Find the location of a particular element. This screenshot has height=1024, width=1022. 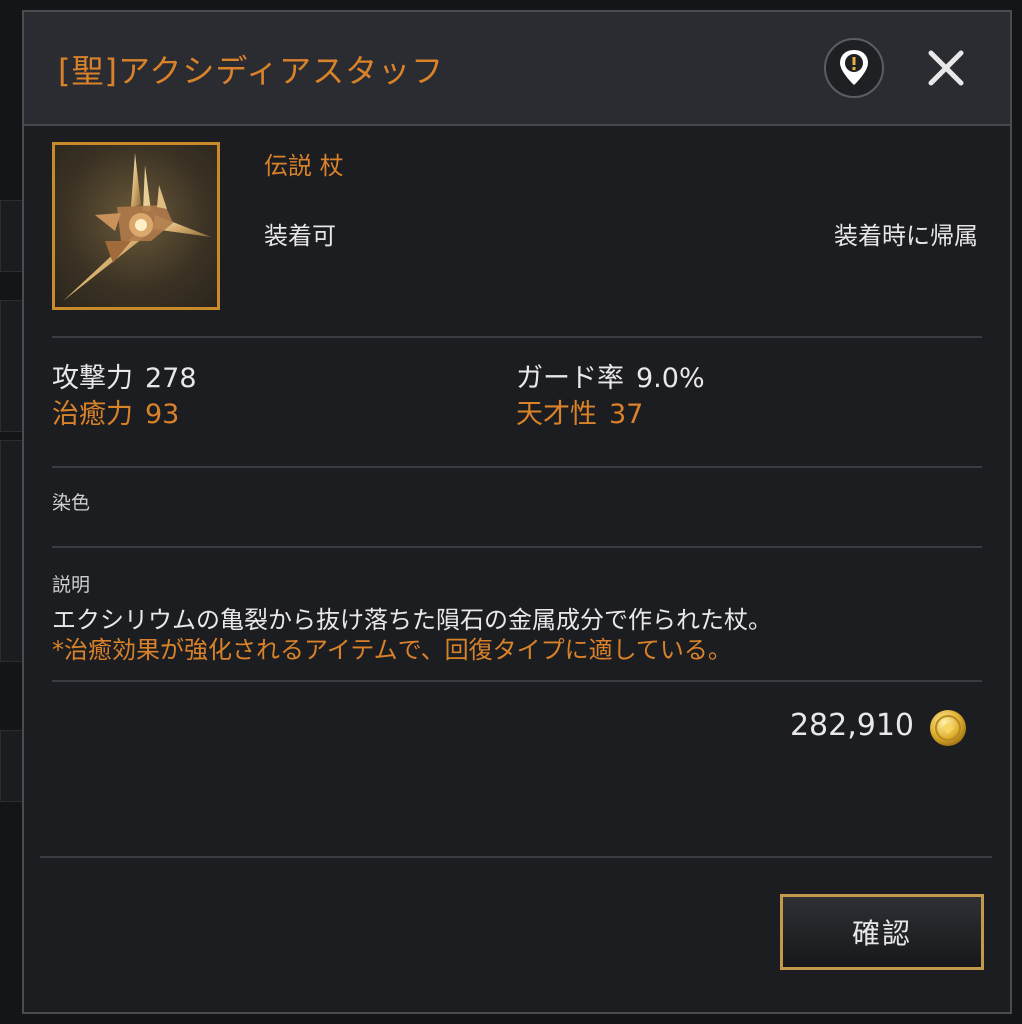

close-button is located at coordinates (946, 68).